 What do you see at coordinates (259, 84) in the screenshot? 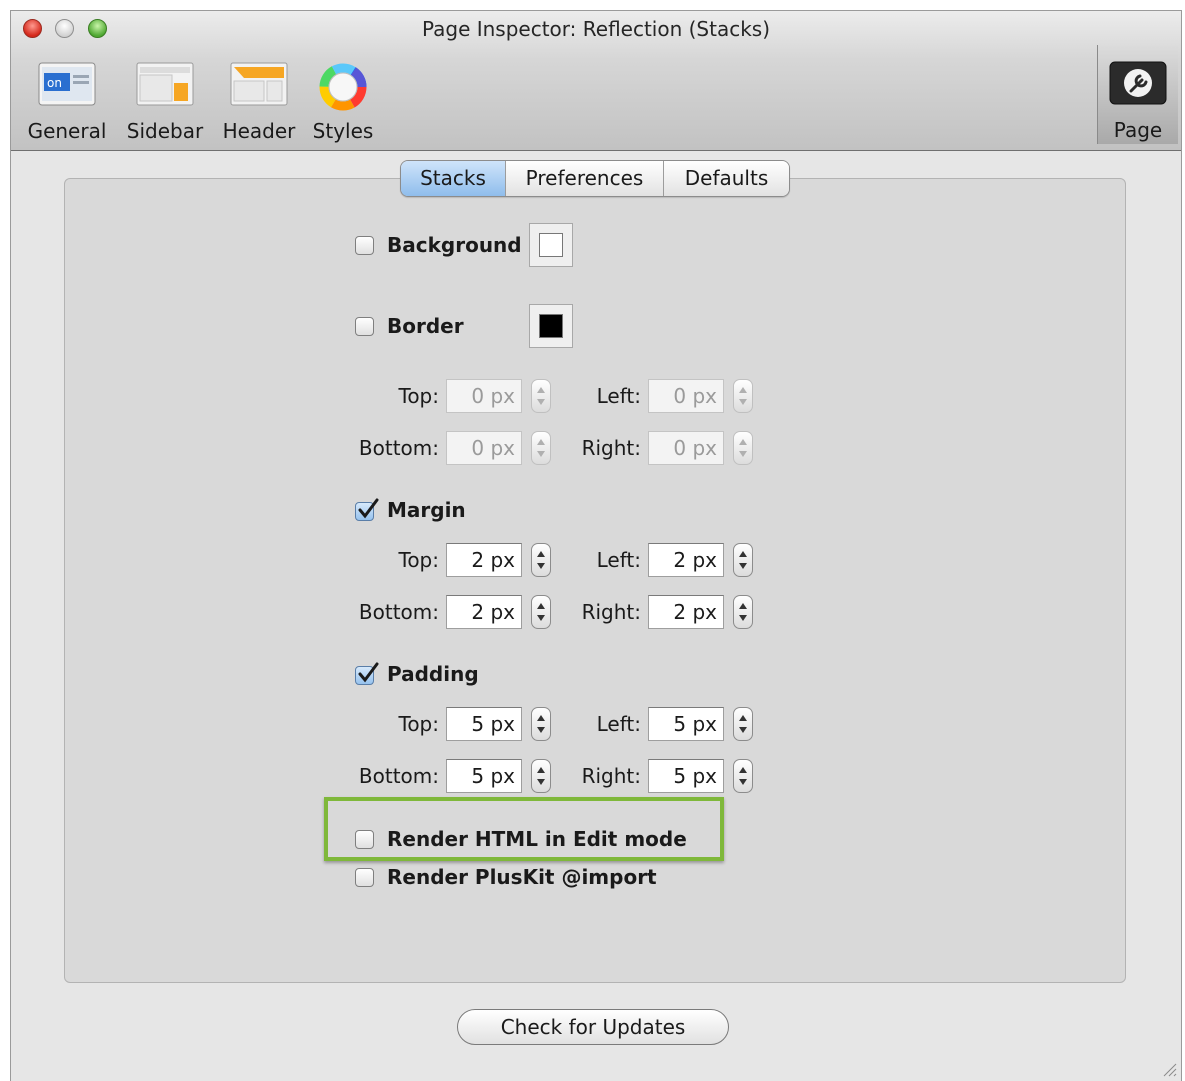
I see `header-icon` at bounding box center [259, 84].